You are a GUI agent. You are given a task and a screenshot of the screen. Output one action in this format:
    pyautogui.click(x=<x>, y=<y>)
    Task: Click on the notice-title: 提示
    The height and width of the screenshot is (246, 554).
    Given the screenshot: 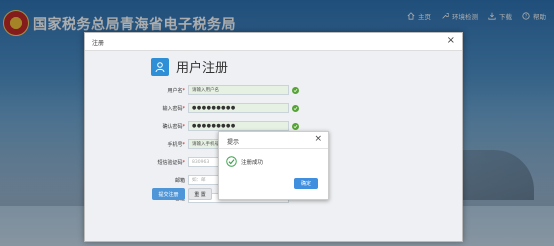 What is the action you would take?
    pyautogui.click(x=233, y=142)
    